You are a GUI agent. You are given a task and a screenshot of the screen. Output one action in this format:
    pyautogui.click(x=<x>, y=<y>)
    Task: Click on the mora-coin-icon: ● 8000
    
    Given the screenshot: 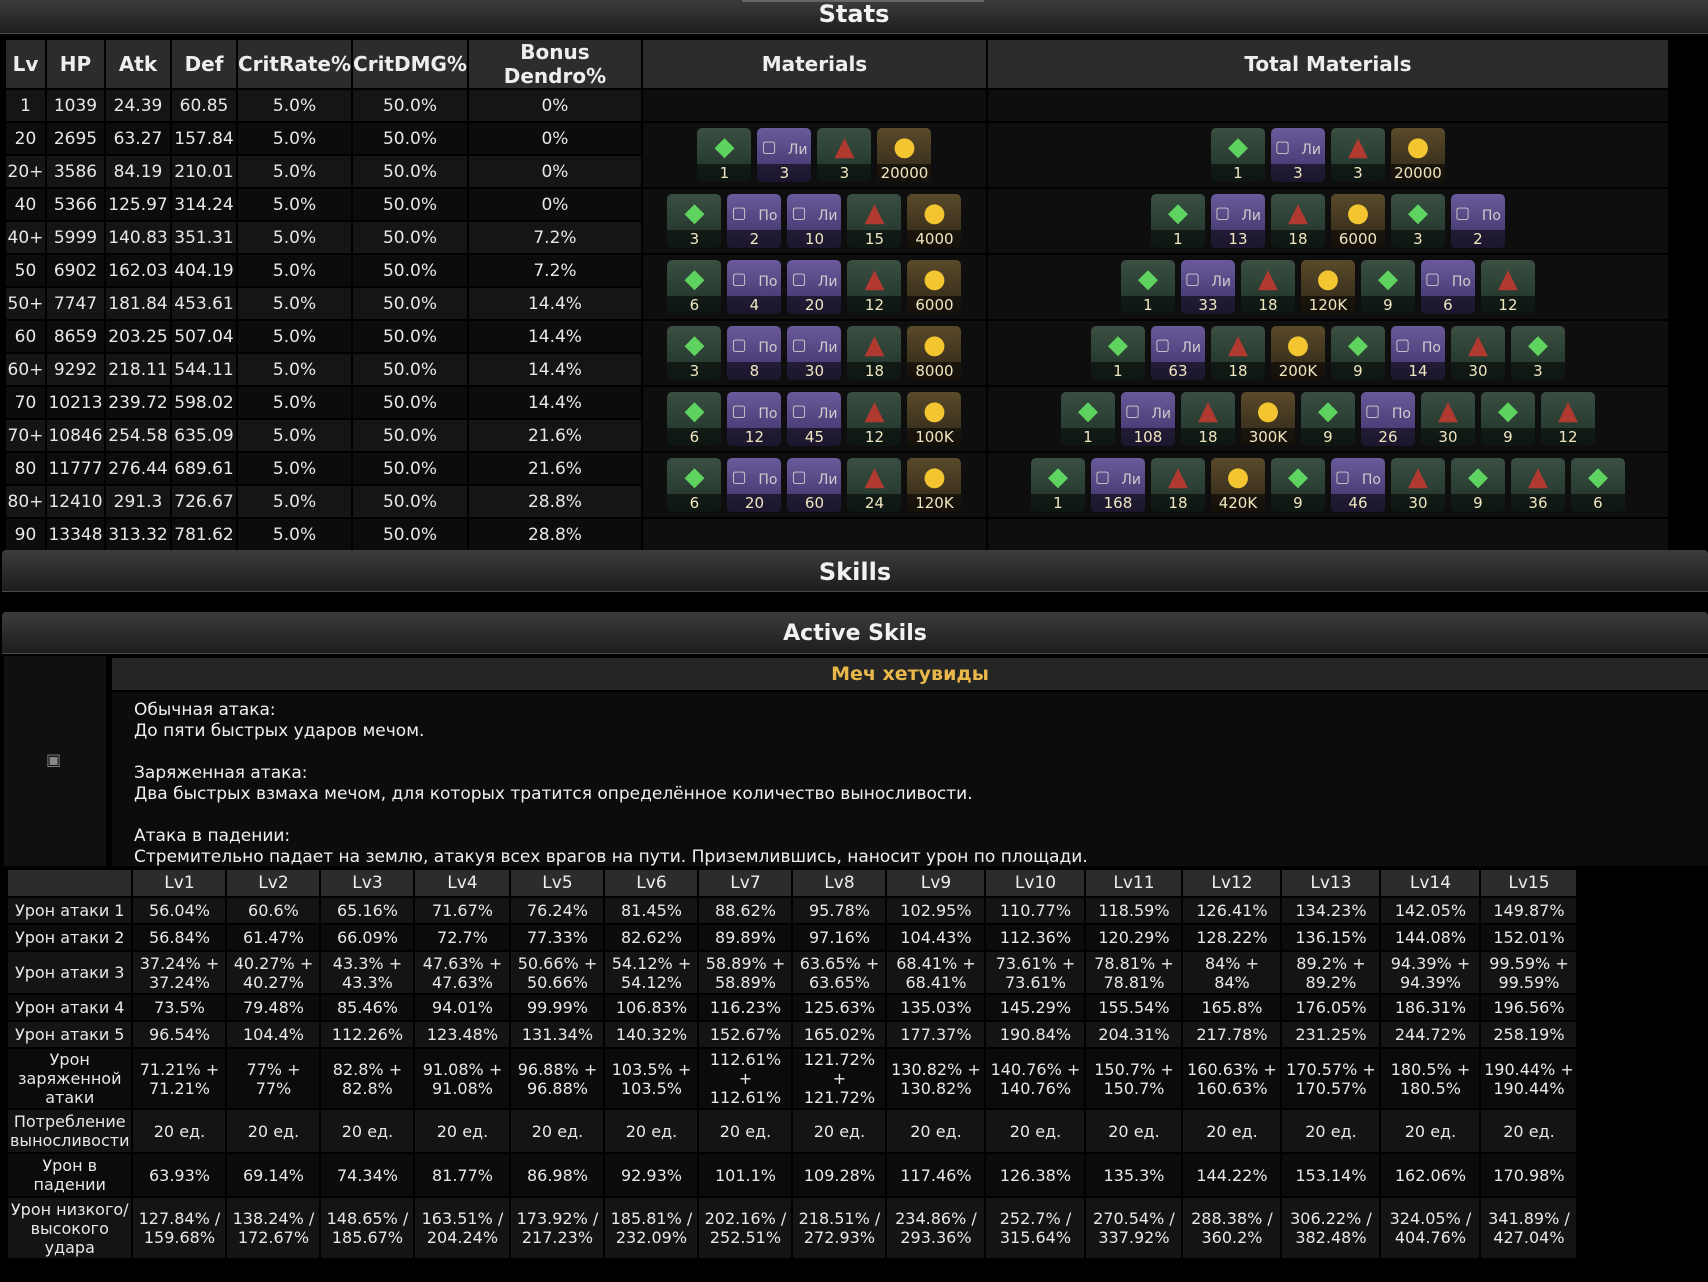 What is the action you would take?
    pyautogui.click(x=934, y=353)
    